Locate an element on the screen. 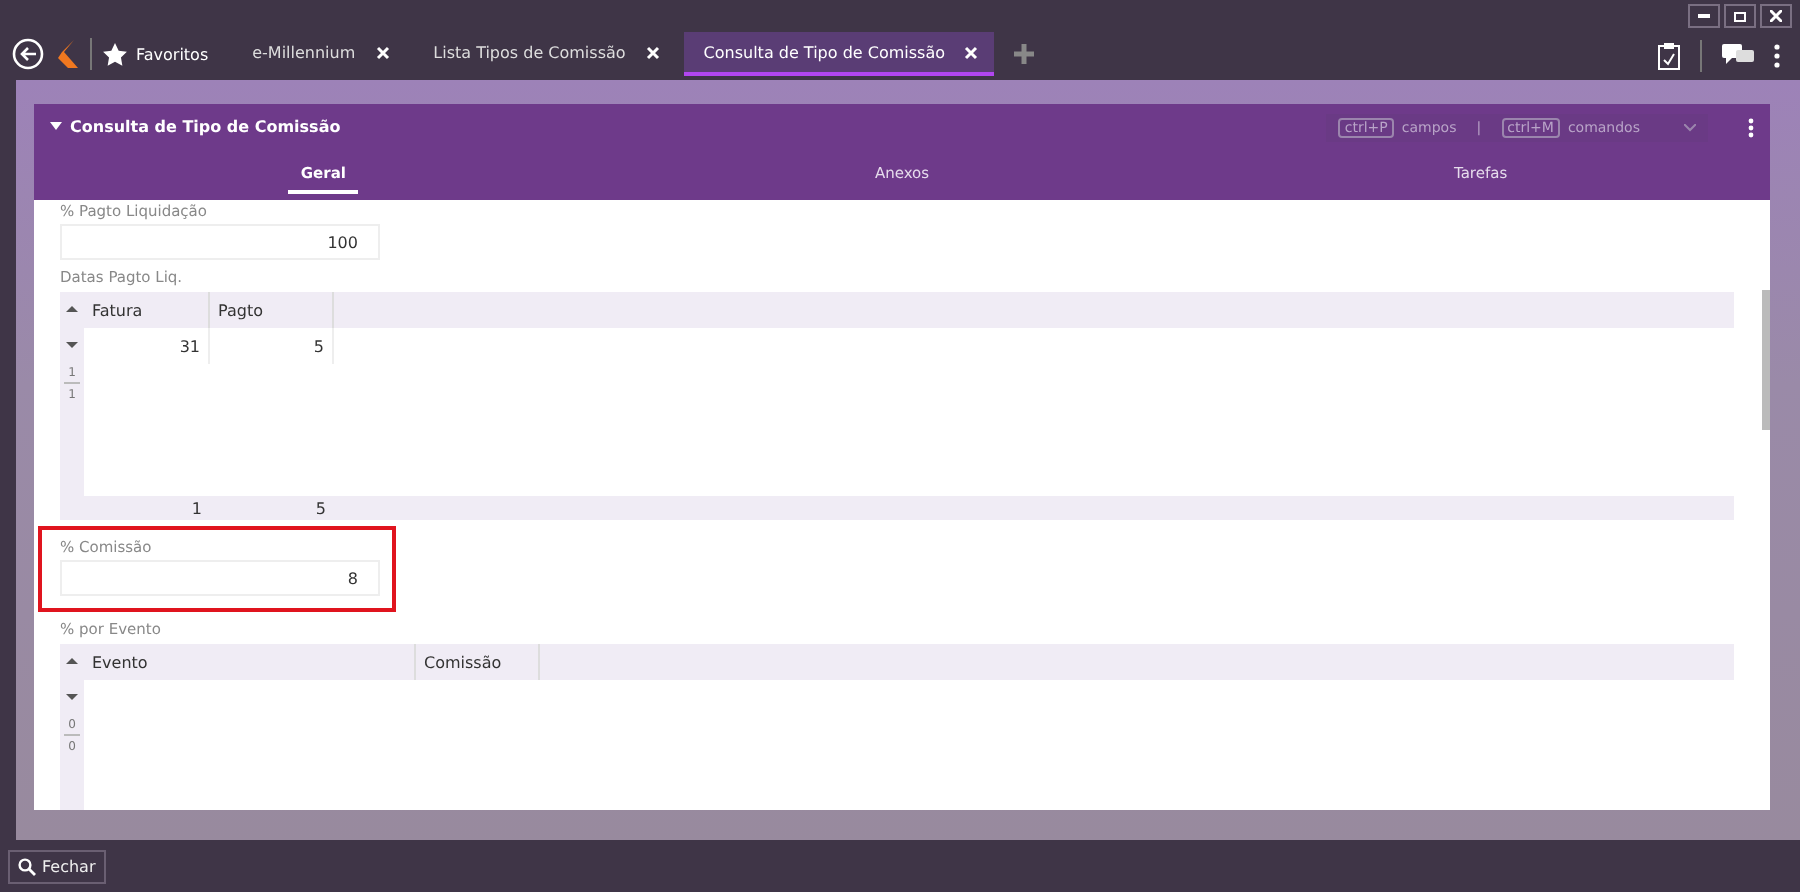  minimize-button is located at coordinates (1704, 16).